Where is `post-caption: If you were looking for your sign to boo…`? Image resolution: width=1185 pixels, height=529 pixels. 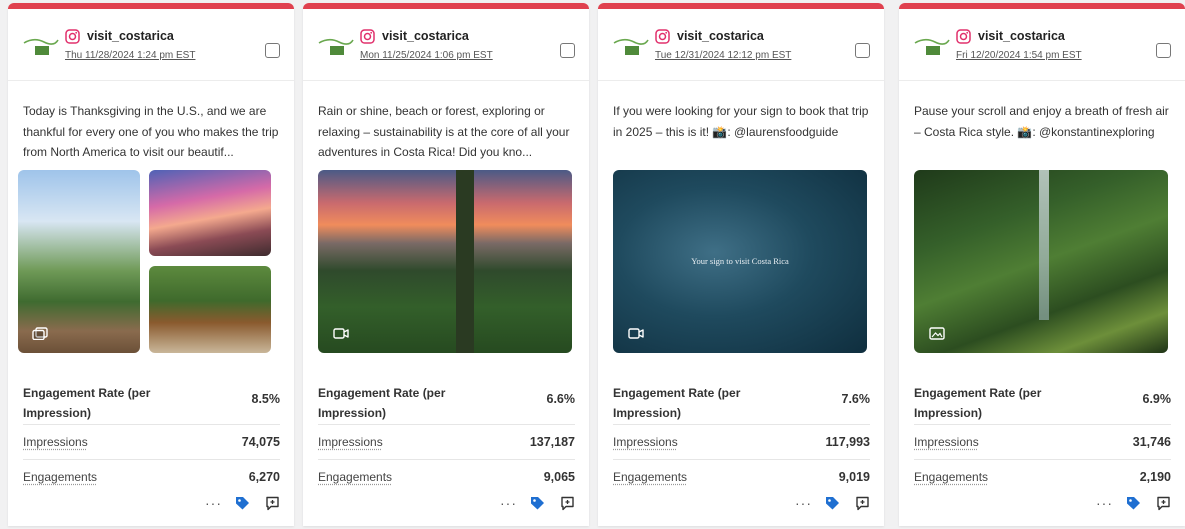 post-caption: If you were looking for your sign to boo… is located at coordinates (741, 121).